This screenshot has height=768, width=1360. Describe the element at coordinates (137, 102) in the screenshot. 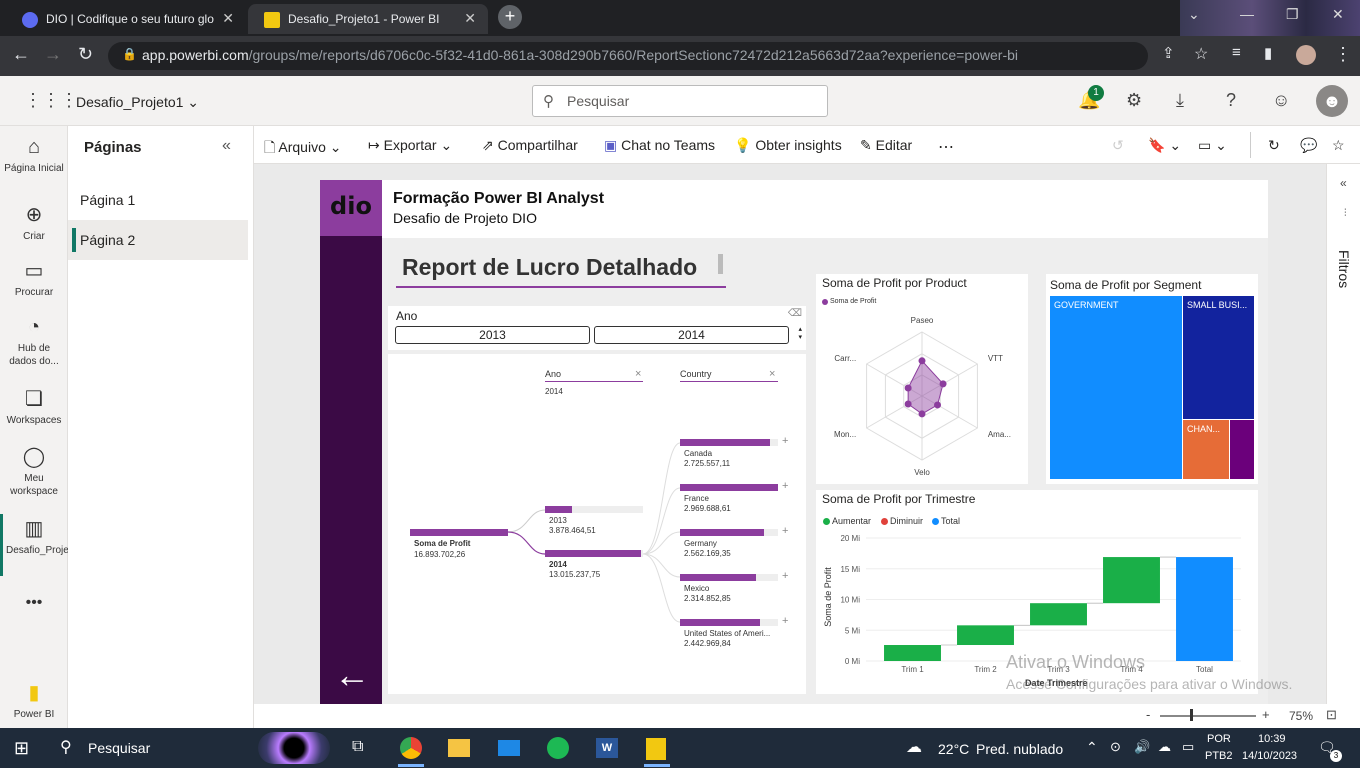

I see `report-name-dropdown: Desafio_Projeto1 ⌄` at that location.